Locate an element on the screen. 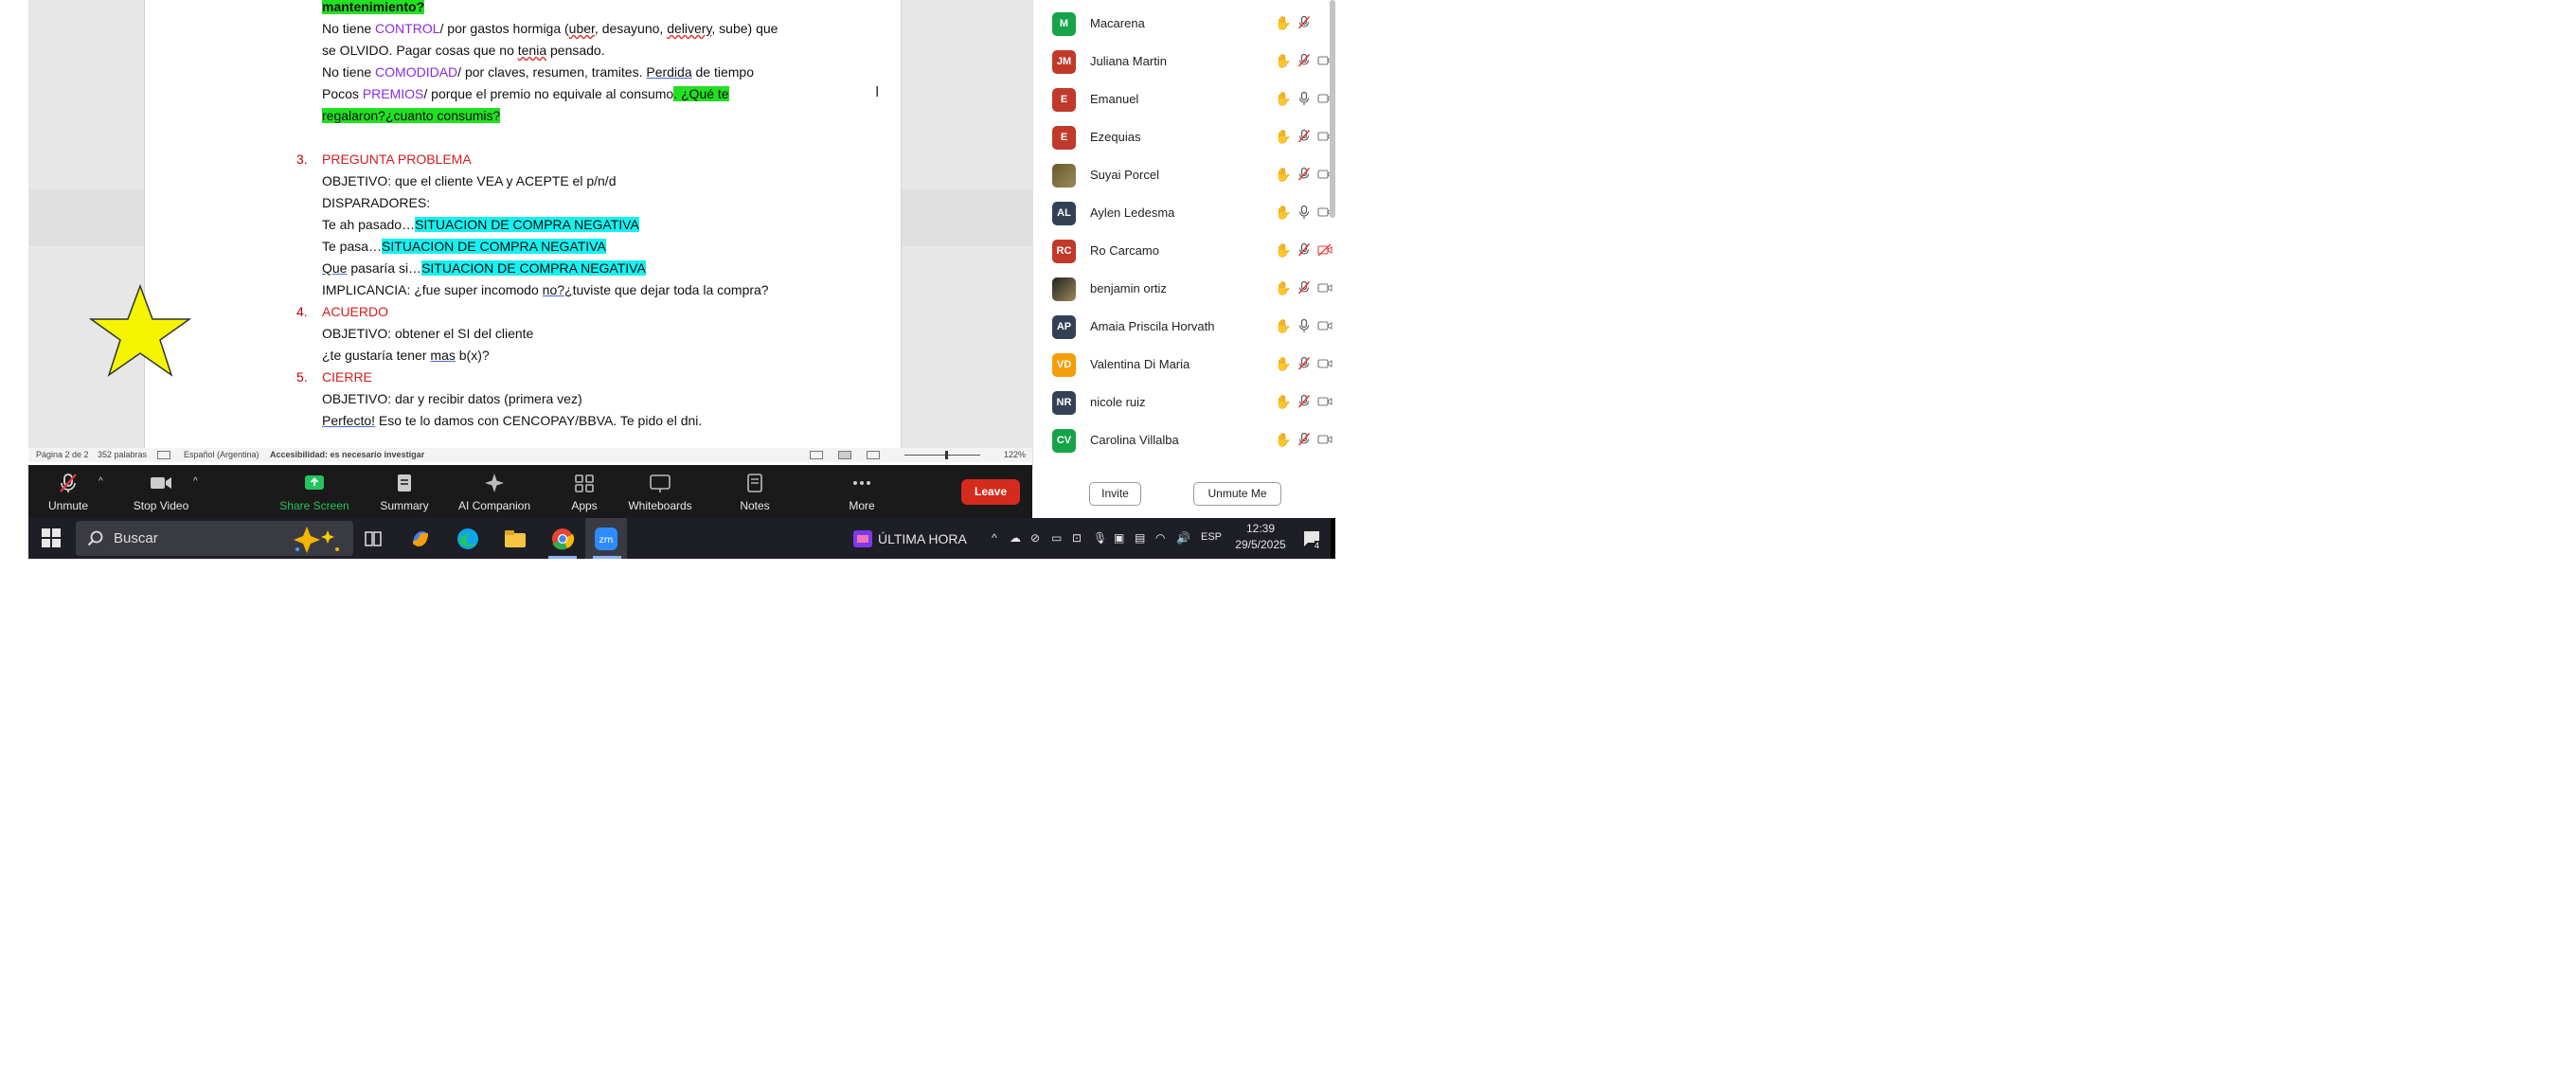 Image resolution: width=2576 pixels, height=1091 pixels. participant-row: JM Juliana Martin ✋ is located at coordinates (1183, 61).